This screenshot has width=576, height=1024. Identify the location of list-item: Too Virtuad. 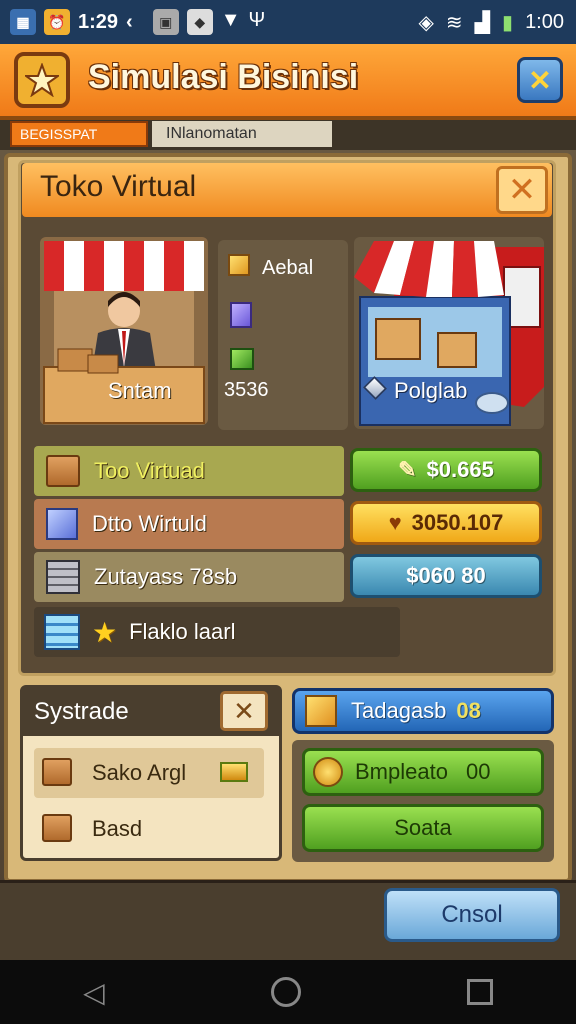
(189, 471).